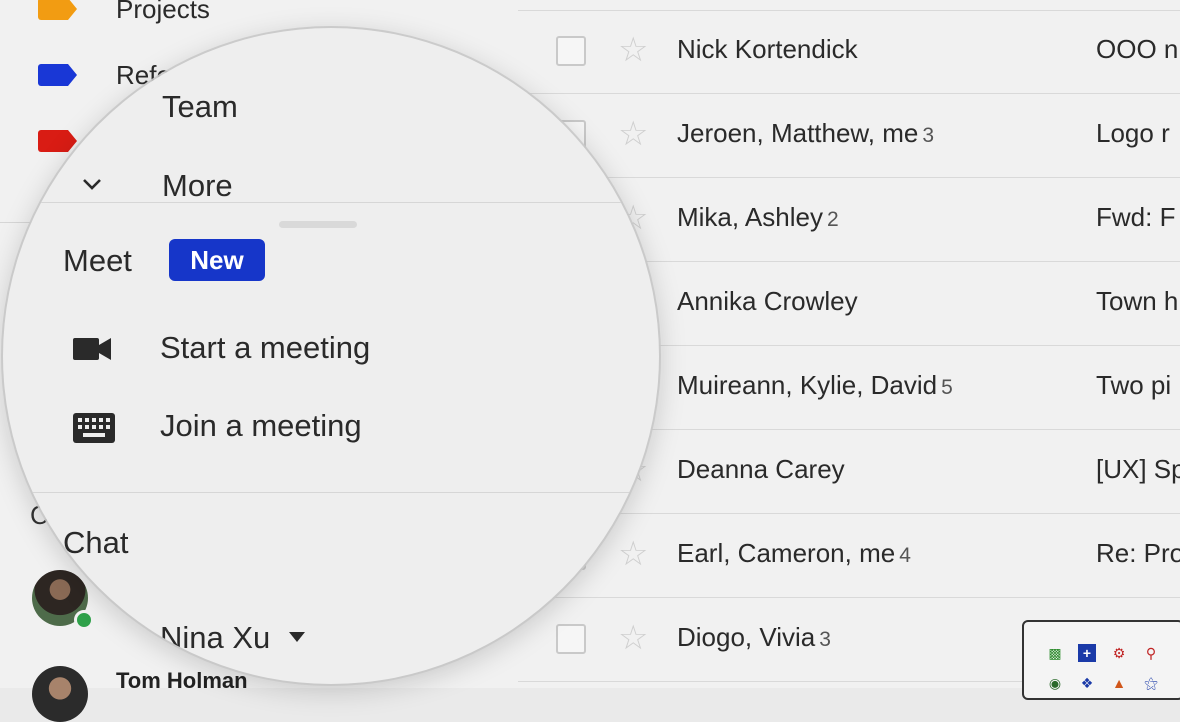 The image size is (1180, 722). I want to click on email-sender: Deanna Carey, so click(763, 469).